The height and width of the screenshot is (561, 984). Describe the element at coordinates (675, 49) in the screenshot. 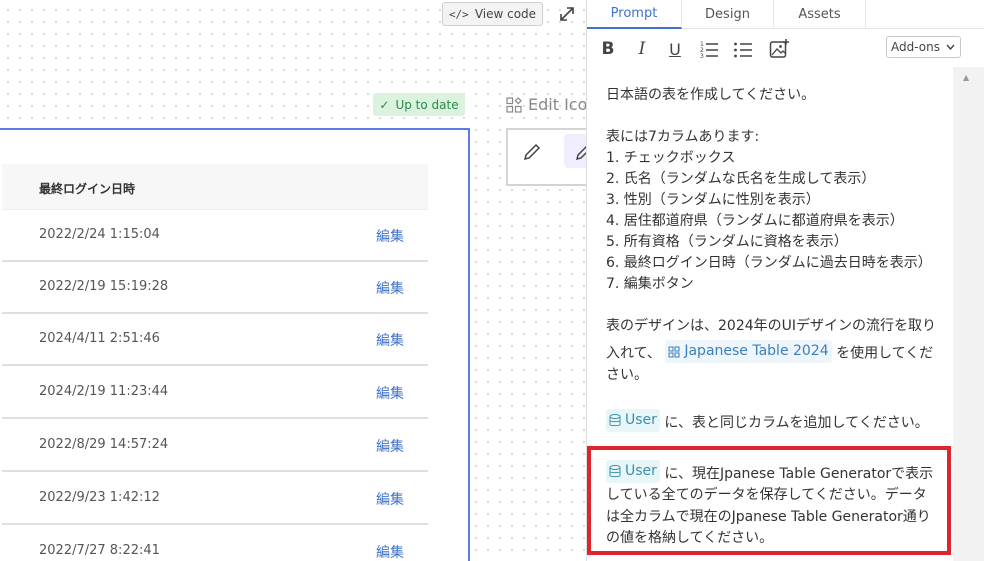

I see `underline-icon: U` at that location.